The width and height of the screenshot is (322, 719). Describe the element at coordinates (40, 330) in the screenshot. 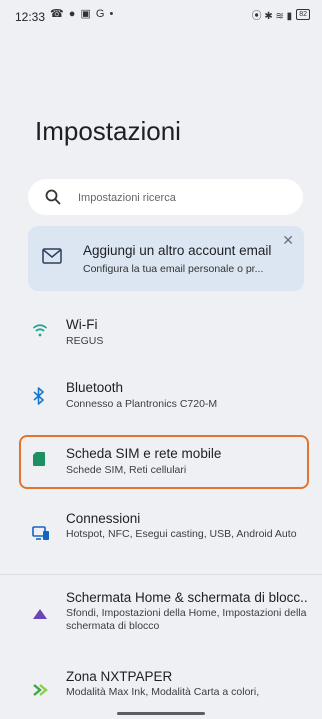

I see `wifi-icon` at that location.